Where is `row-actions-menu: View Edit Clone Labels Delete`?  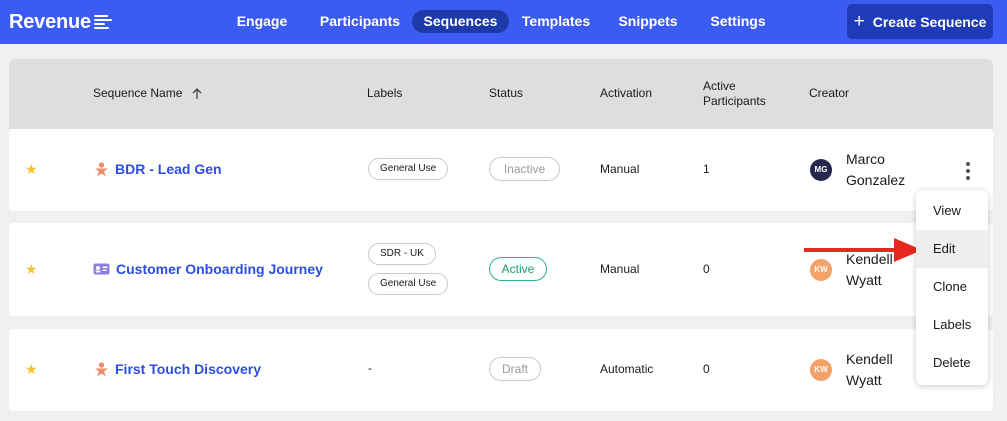
row-actions-menu: View Edit Clone Labels Delete is located at coordinates (952, 287).